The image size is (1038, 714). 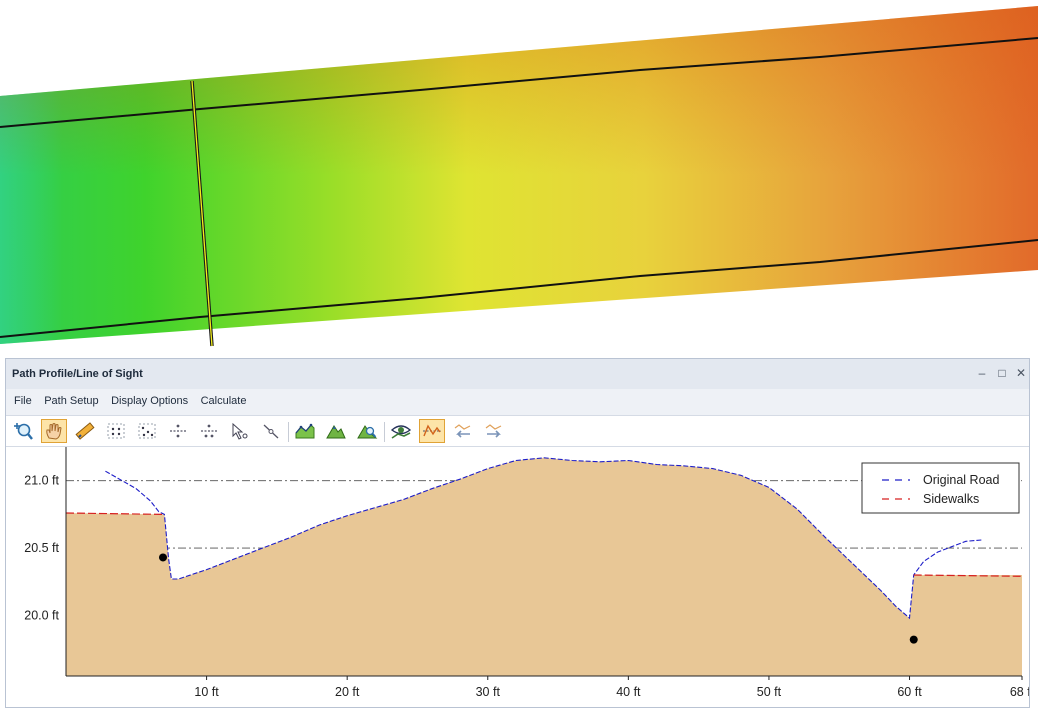 I want to click on x-tick-label: 60 ft, so click(x=909, y=692).